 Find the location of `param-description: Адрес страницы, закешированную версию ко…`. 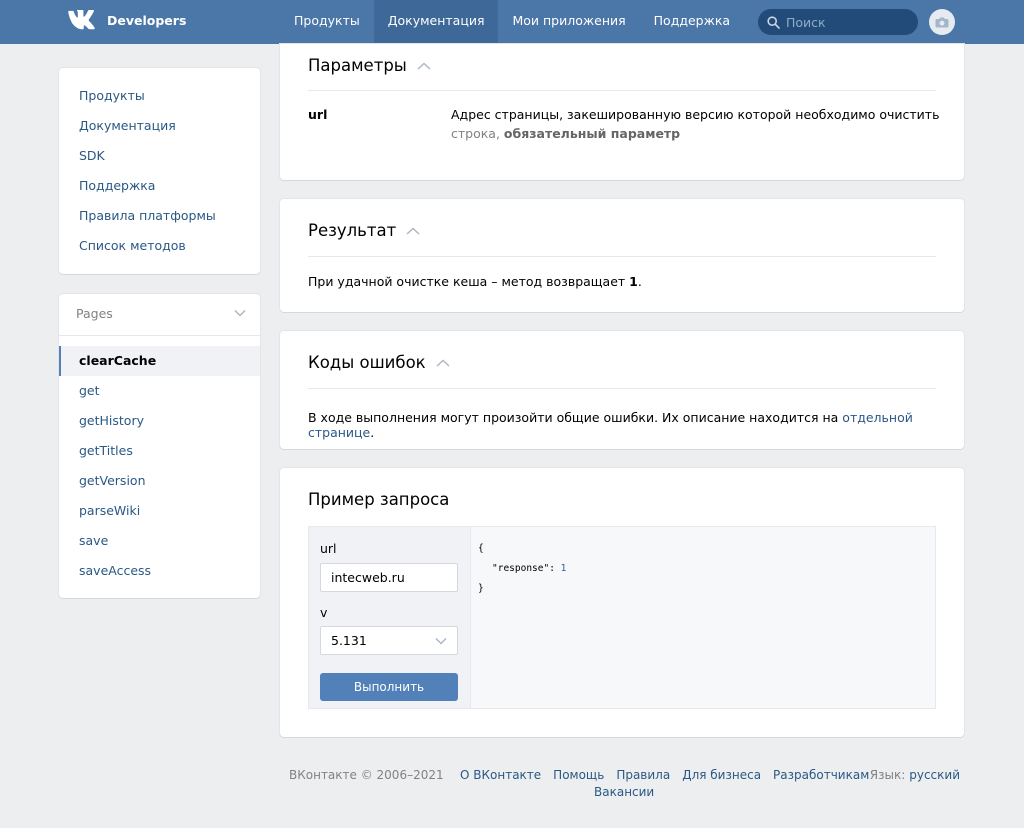

param-description: Адрес страницы, закешированную версию ко… is located at coordinates (695, 114).